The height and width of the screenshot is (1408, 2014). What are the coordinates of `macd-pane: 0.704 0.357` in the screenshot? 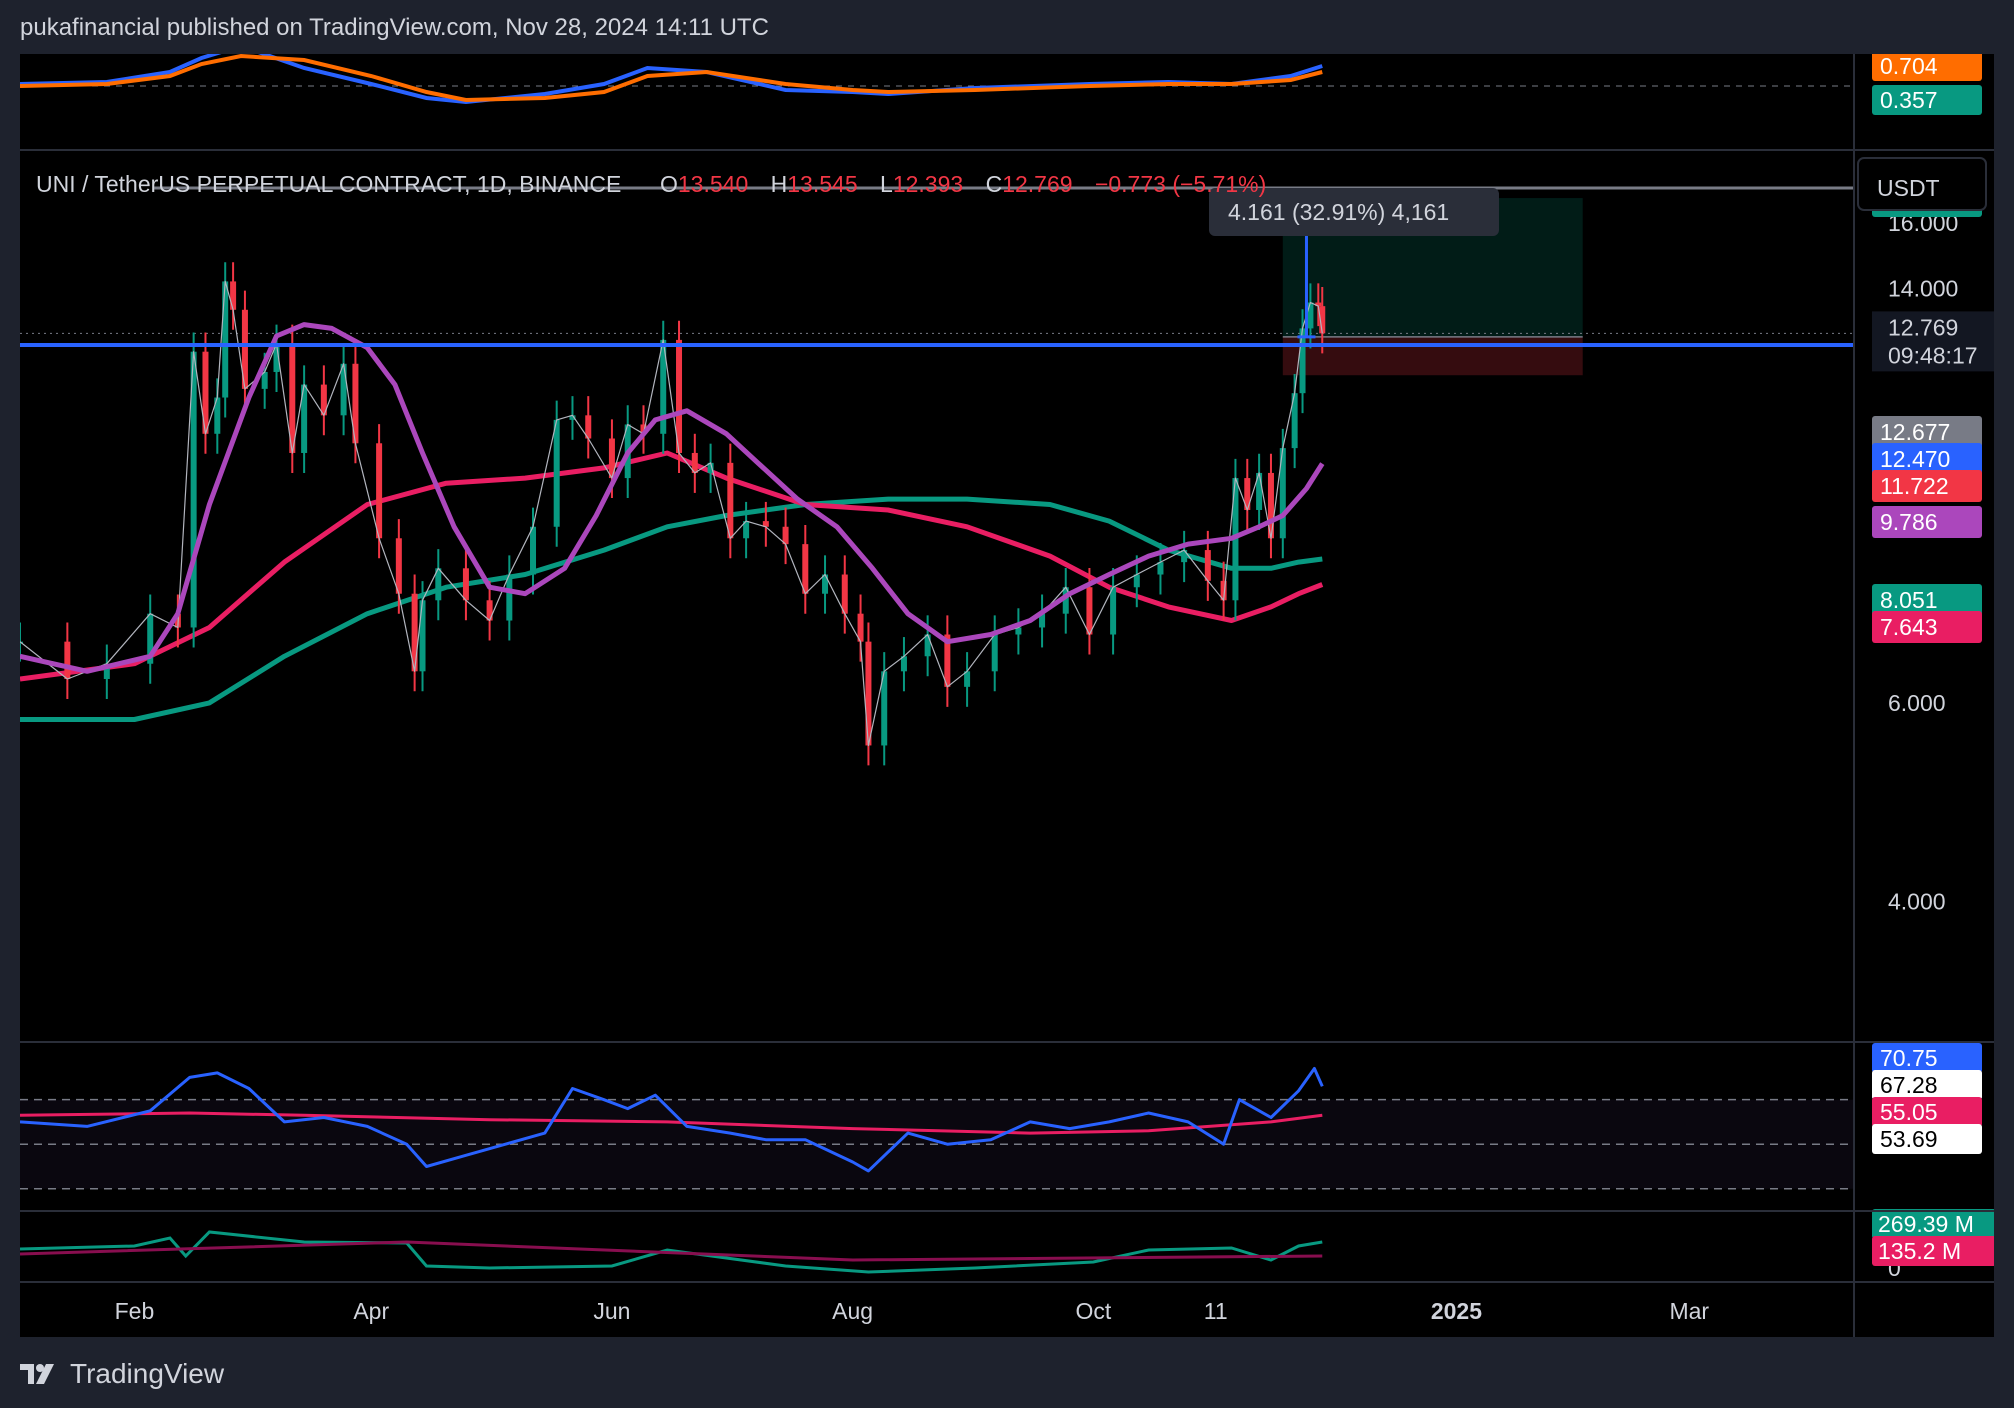 It's located at (1001, 84).